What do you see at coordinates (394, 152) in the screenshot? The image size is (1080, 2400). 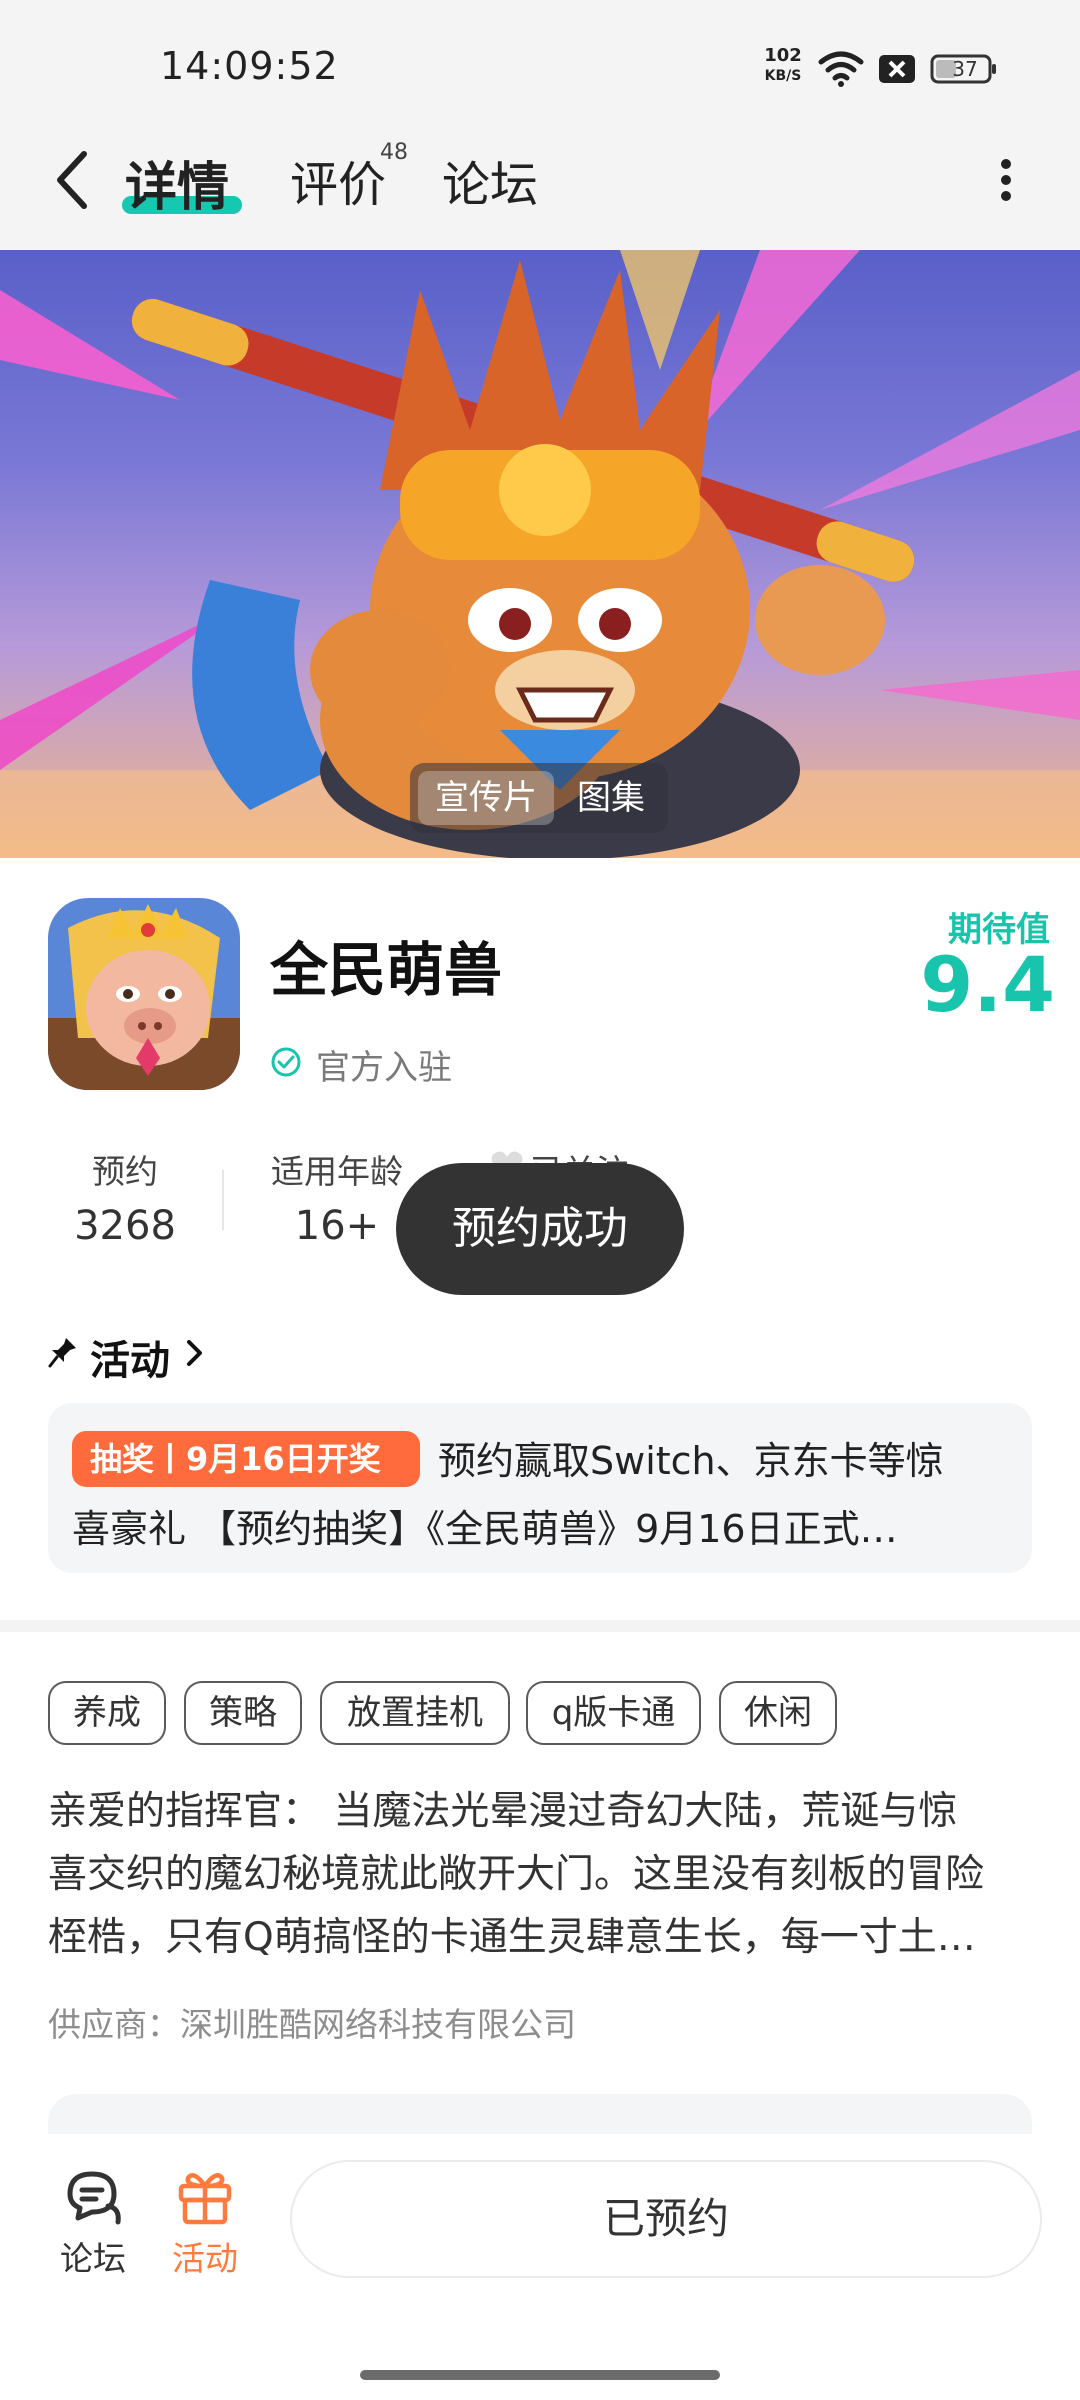 I see `reviews-count-badge: 48` at bounding box center [394, 152].